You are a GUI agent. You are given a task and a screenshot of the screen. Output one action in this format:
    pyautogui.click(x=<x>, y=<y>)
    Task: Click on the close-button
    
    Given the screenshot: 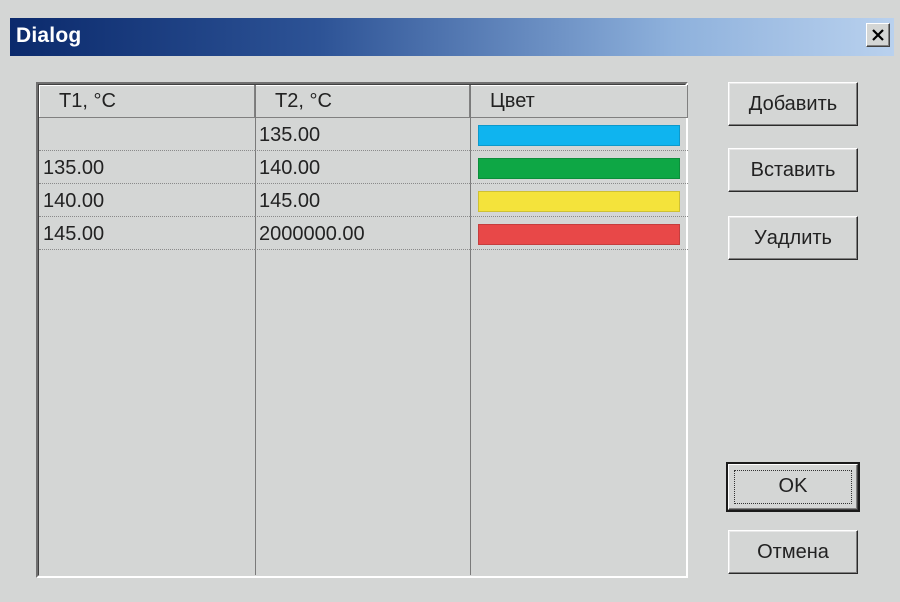 What is the action you would take?
    pyautogui.click(x=878, y=35)
    